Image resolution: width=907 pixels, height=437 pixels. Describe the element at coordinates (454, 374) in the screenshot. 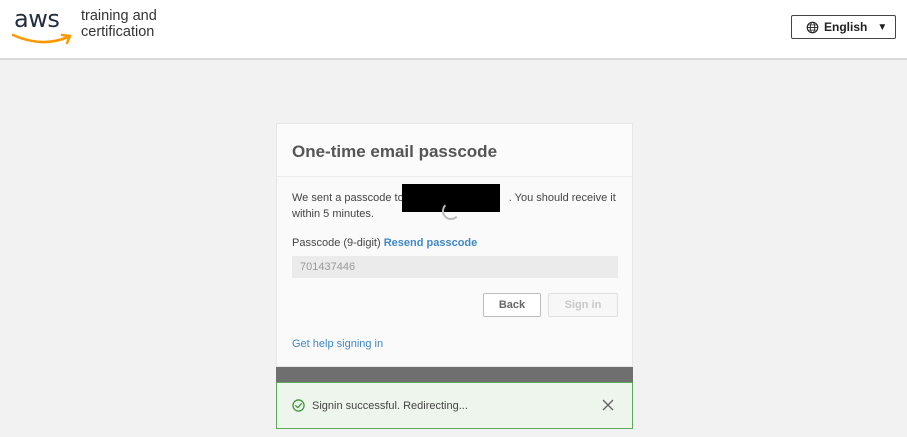

I see `divider-band` at that location.